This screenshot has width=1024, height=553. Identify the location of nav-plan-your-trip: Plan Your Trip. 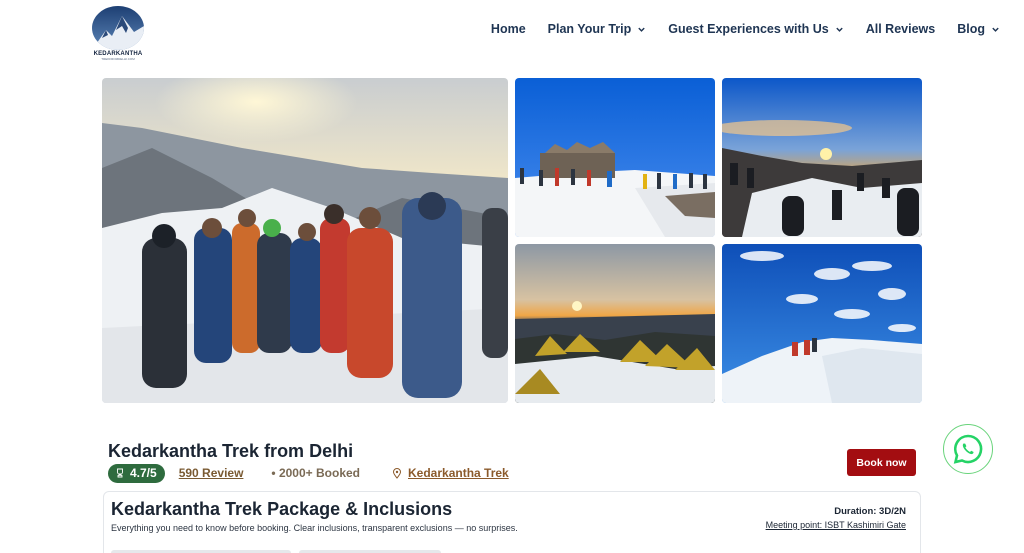
(597, 29).